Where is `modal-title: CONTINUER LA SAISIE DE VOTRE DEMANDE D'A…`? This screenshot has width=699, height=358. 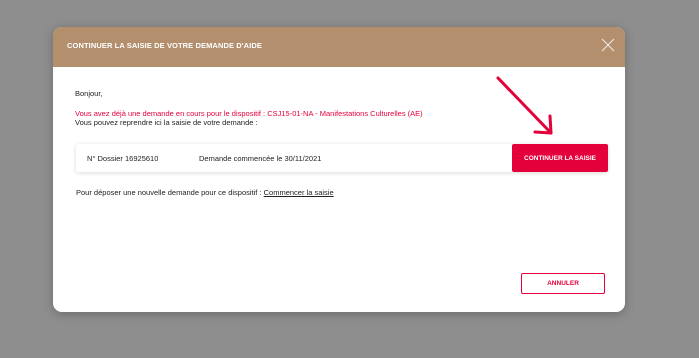 modal-title: CONTINUER LA SAISIE DE VOTRE DEMANDE D'A… is located at coordinates (164, 45).